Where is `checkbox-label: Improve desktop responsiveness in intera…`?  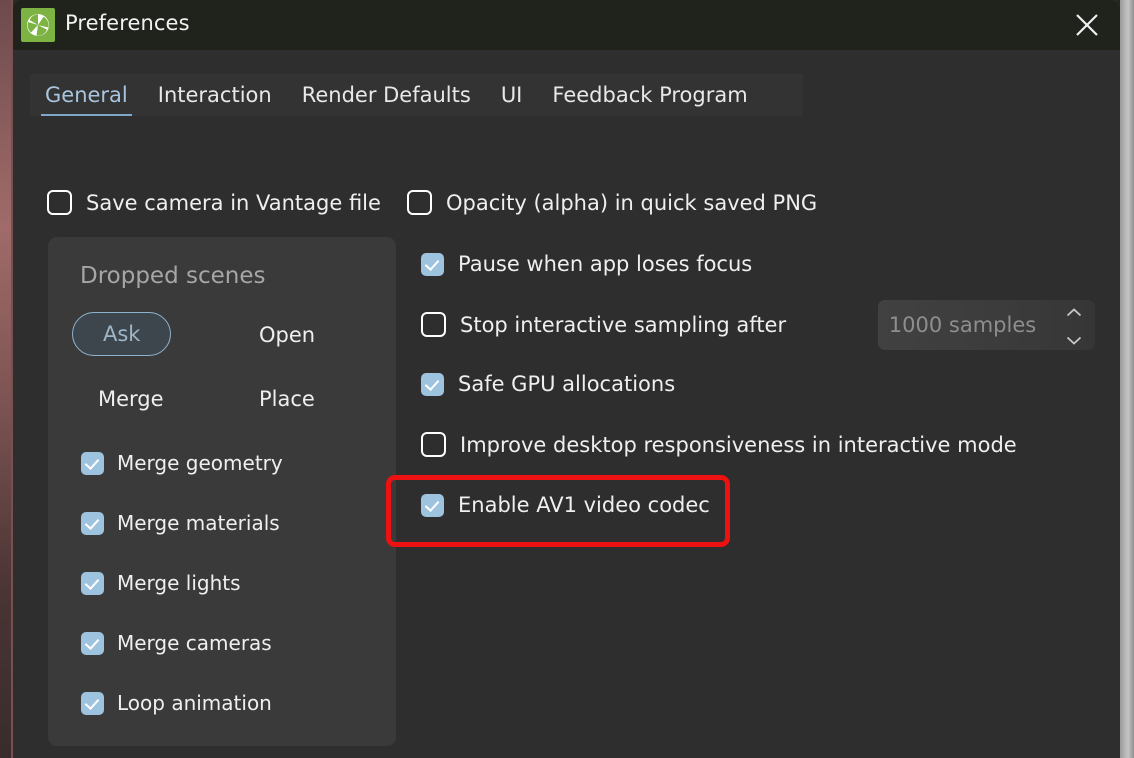 checkbox-label: Improve desktop responsiveness in intera… is located at coordinates (738, 444).